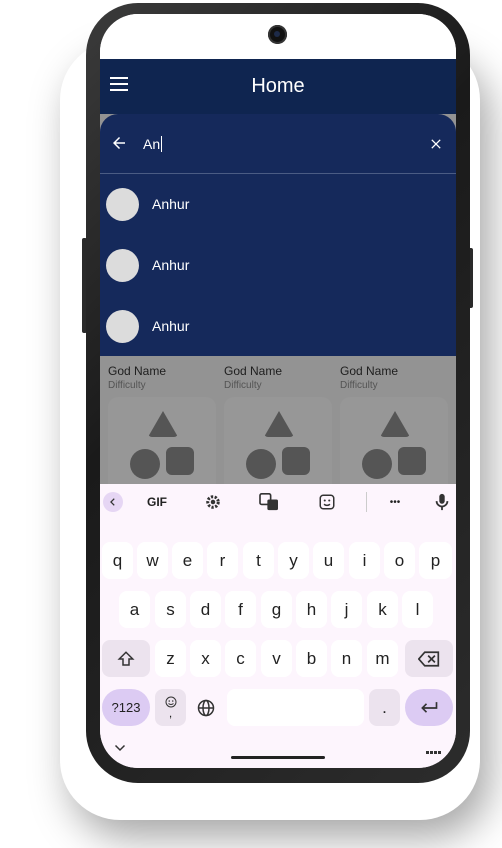 The image size is (502, 848). What do you see at coordinates (311, 609) in the screenshot?
I see `key-h: h` at bounding box center [311, 609].